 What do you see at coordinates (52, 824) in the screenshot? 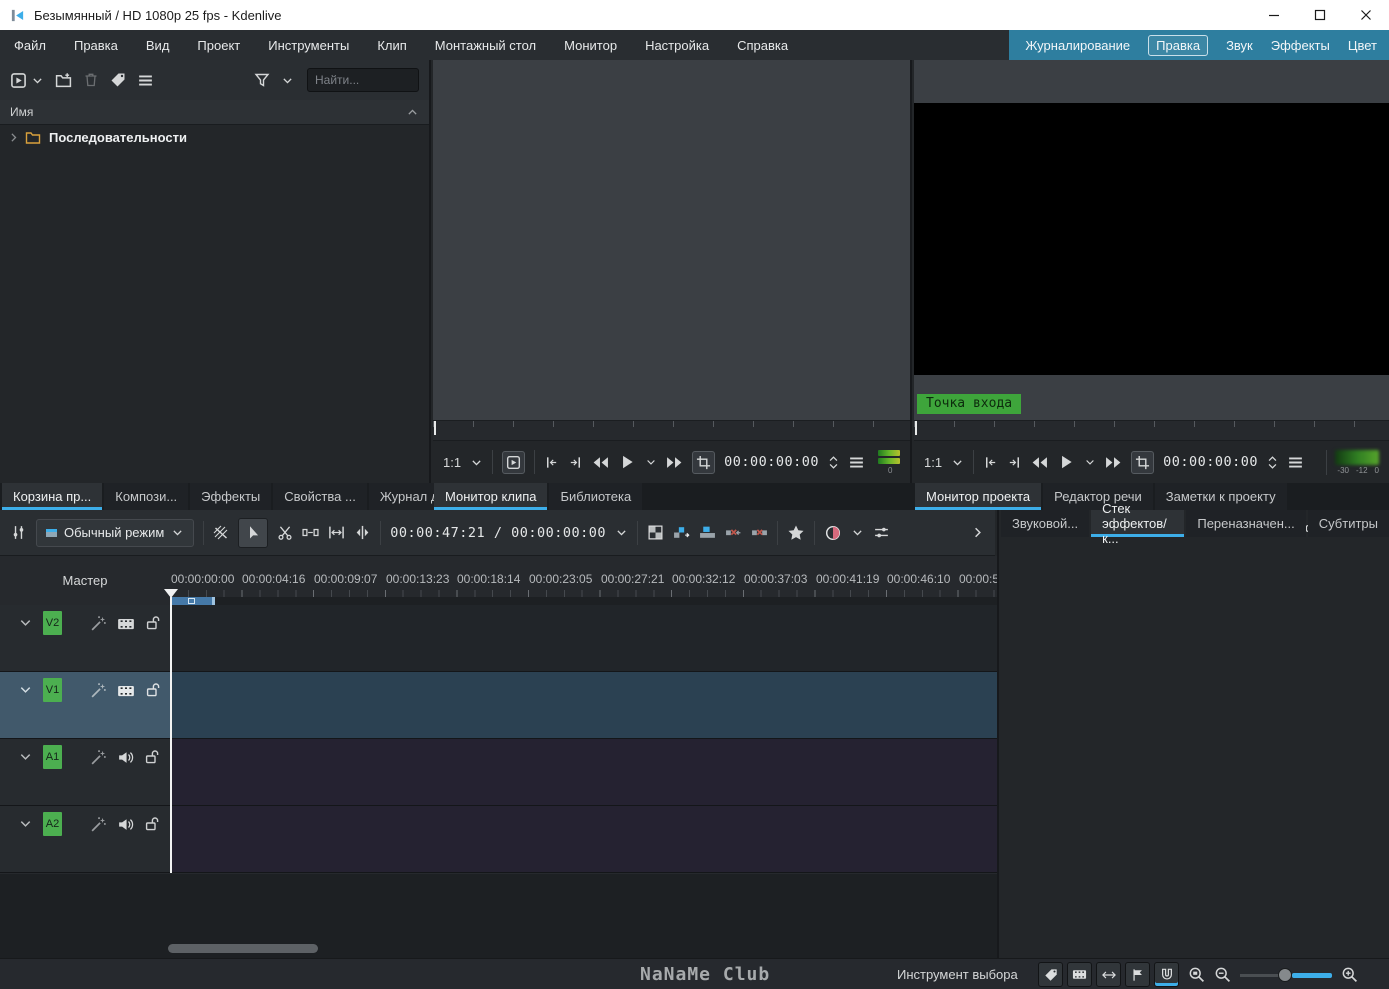
I see `track-label-badge: A2` at bounding box center [52, 824].